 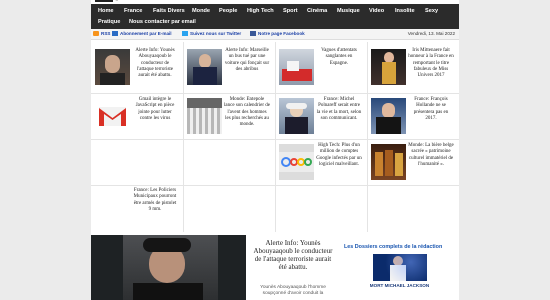 What do you see at coordinates (169, 11) in the screenshot?
I see `nav-item-faits-divers: Faits Divers` at bounding box center [169, 11].